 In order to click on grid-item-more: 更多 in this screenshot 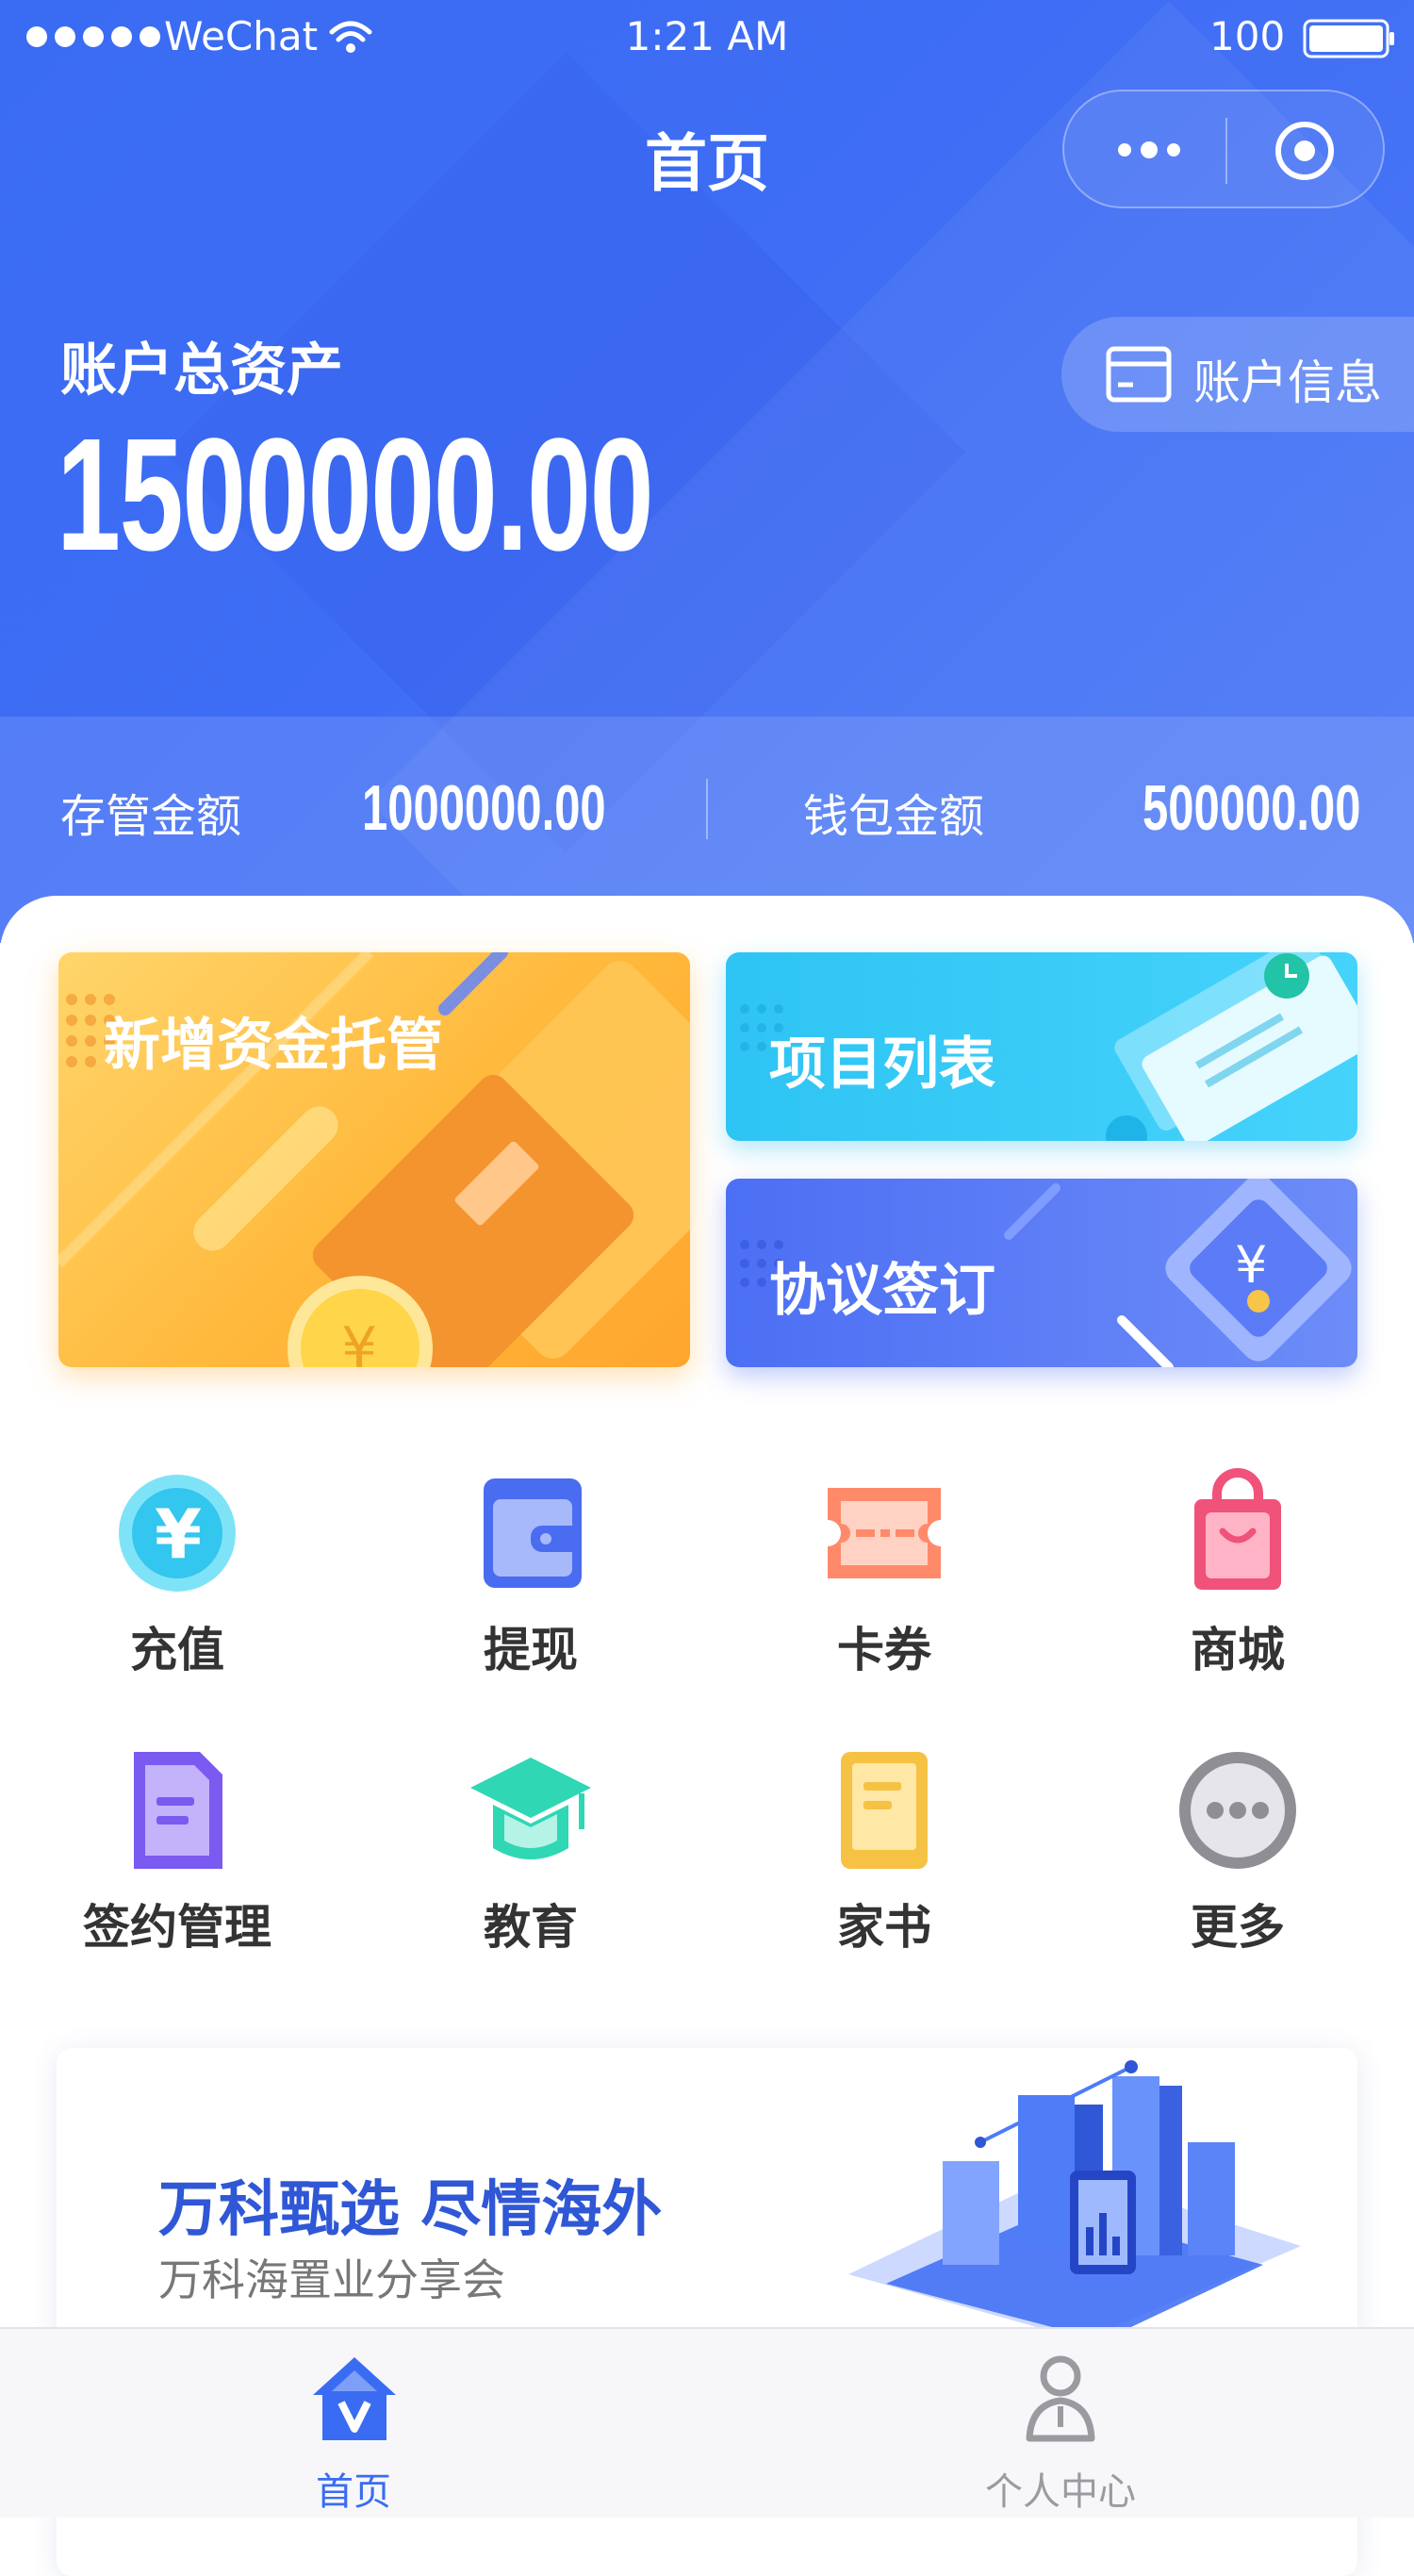, I will do `click(1237, 1850)`.